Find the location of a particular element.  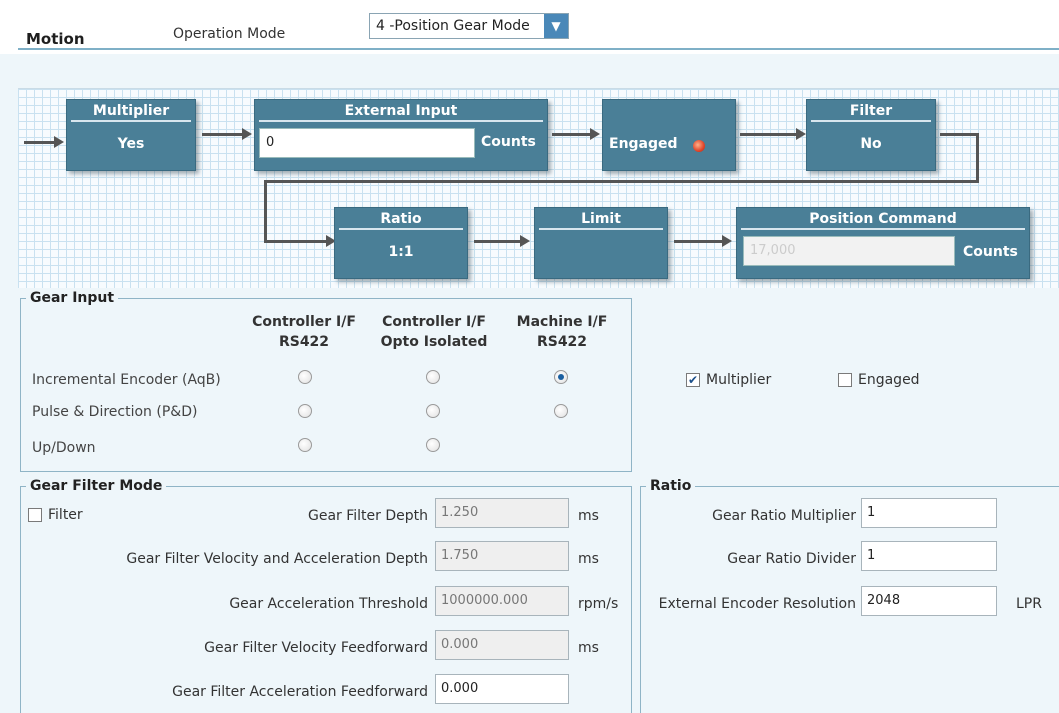

radio-aqb-controller-rs422 is located at coordinates (305, 377).